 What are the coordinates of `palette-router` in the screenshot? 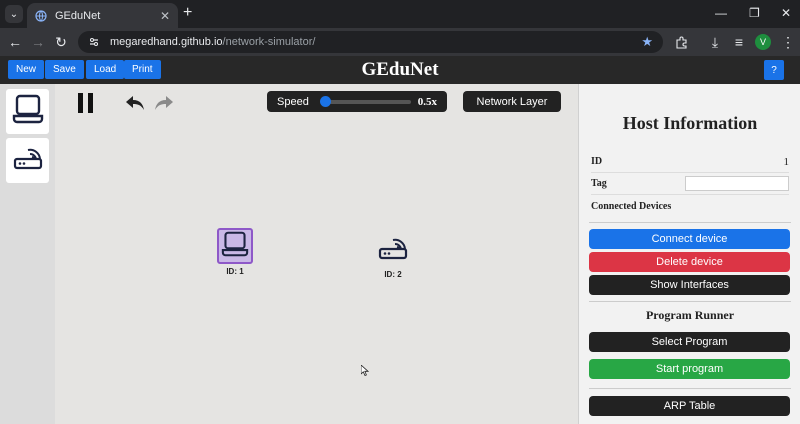 It's located at (27, 160).